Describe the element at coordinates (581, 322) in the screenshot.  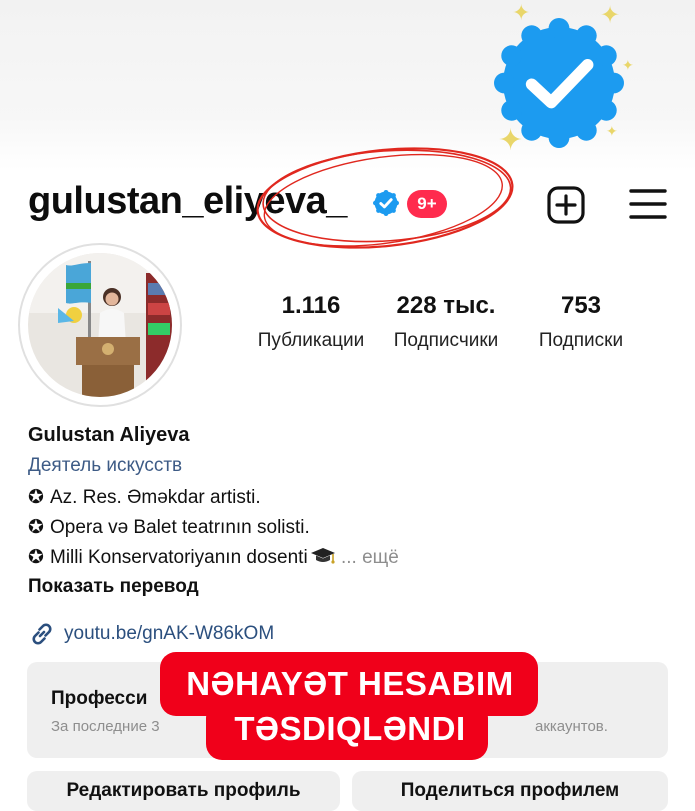
I see `stat-following: 753 Подписки` at that location.